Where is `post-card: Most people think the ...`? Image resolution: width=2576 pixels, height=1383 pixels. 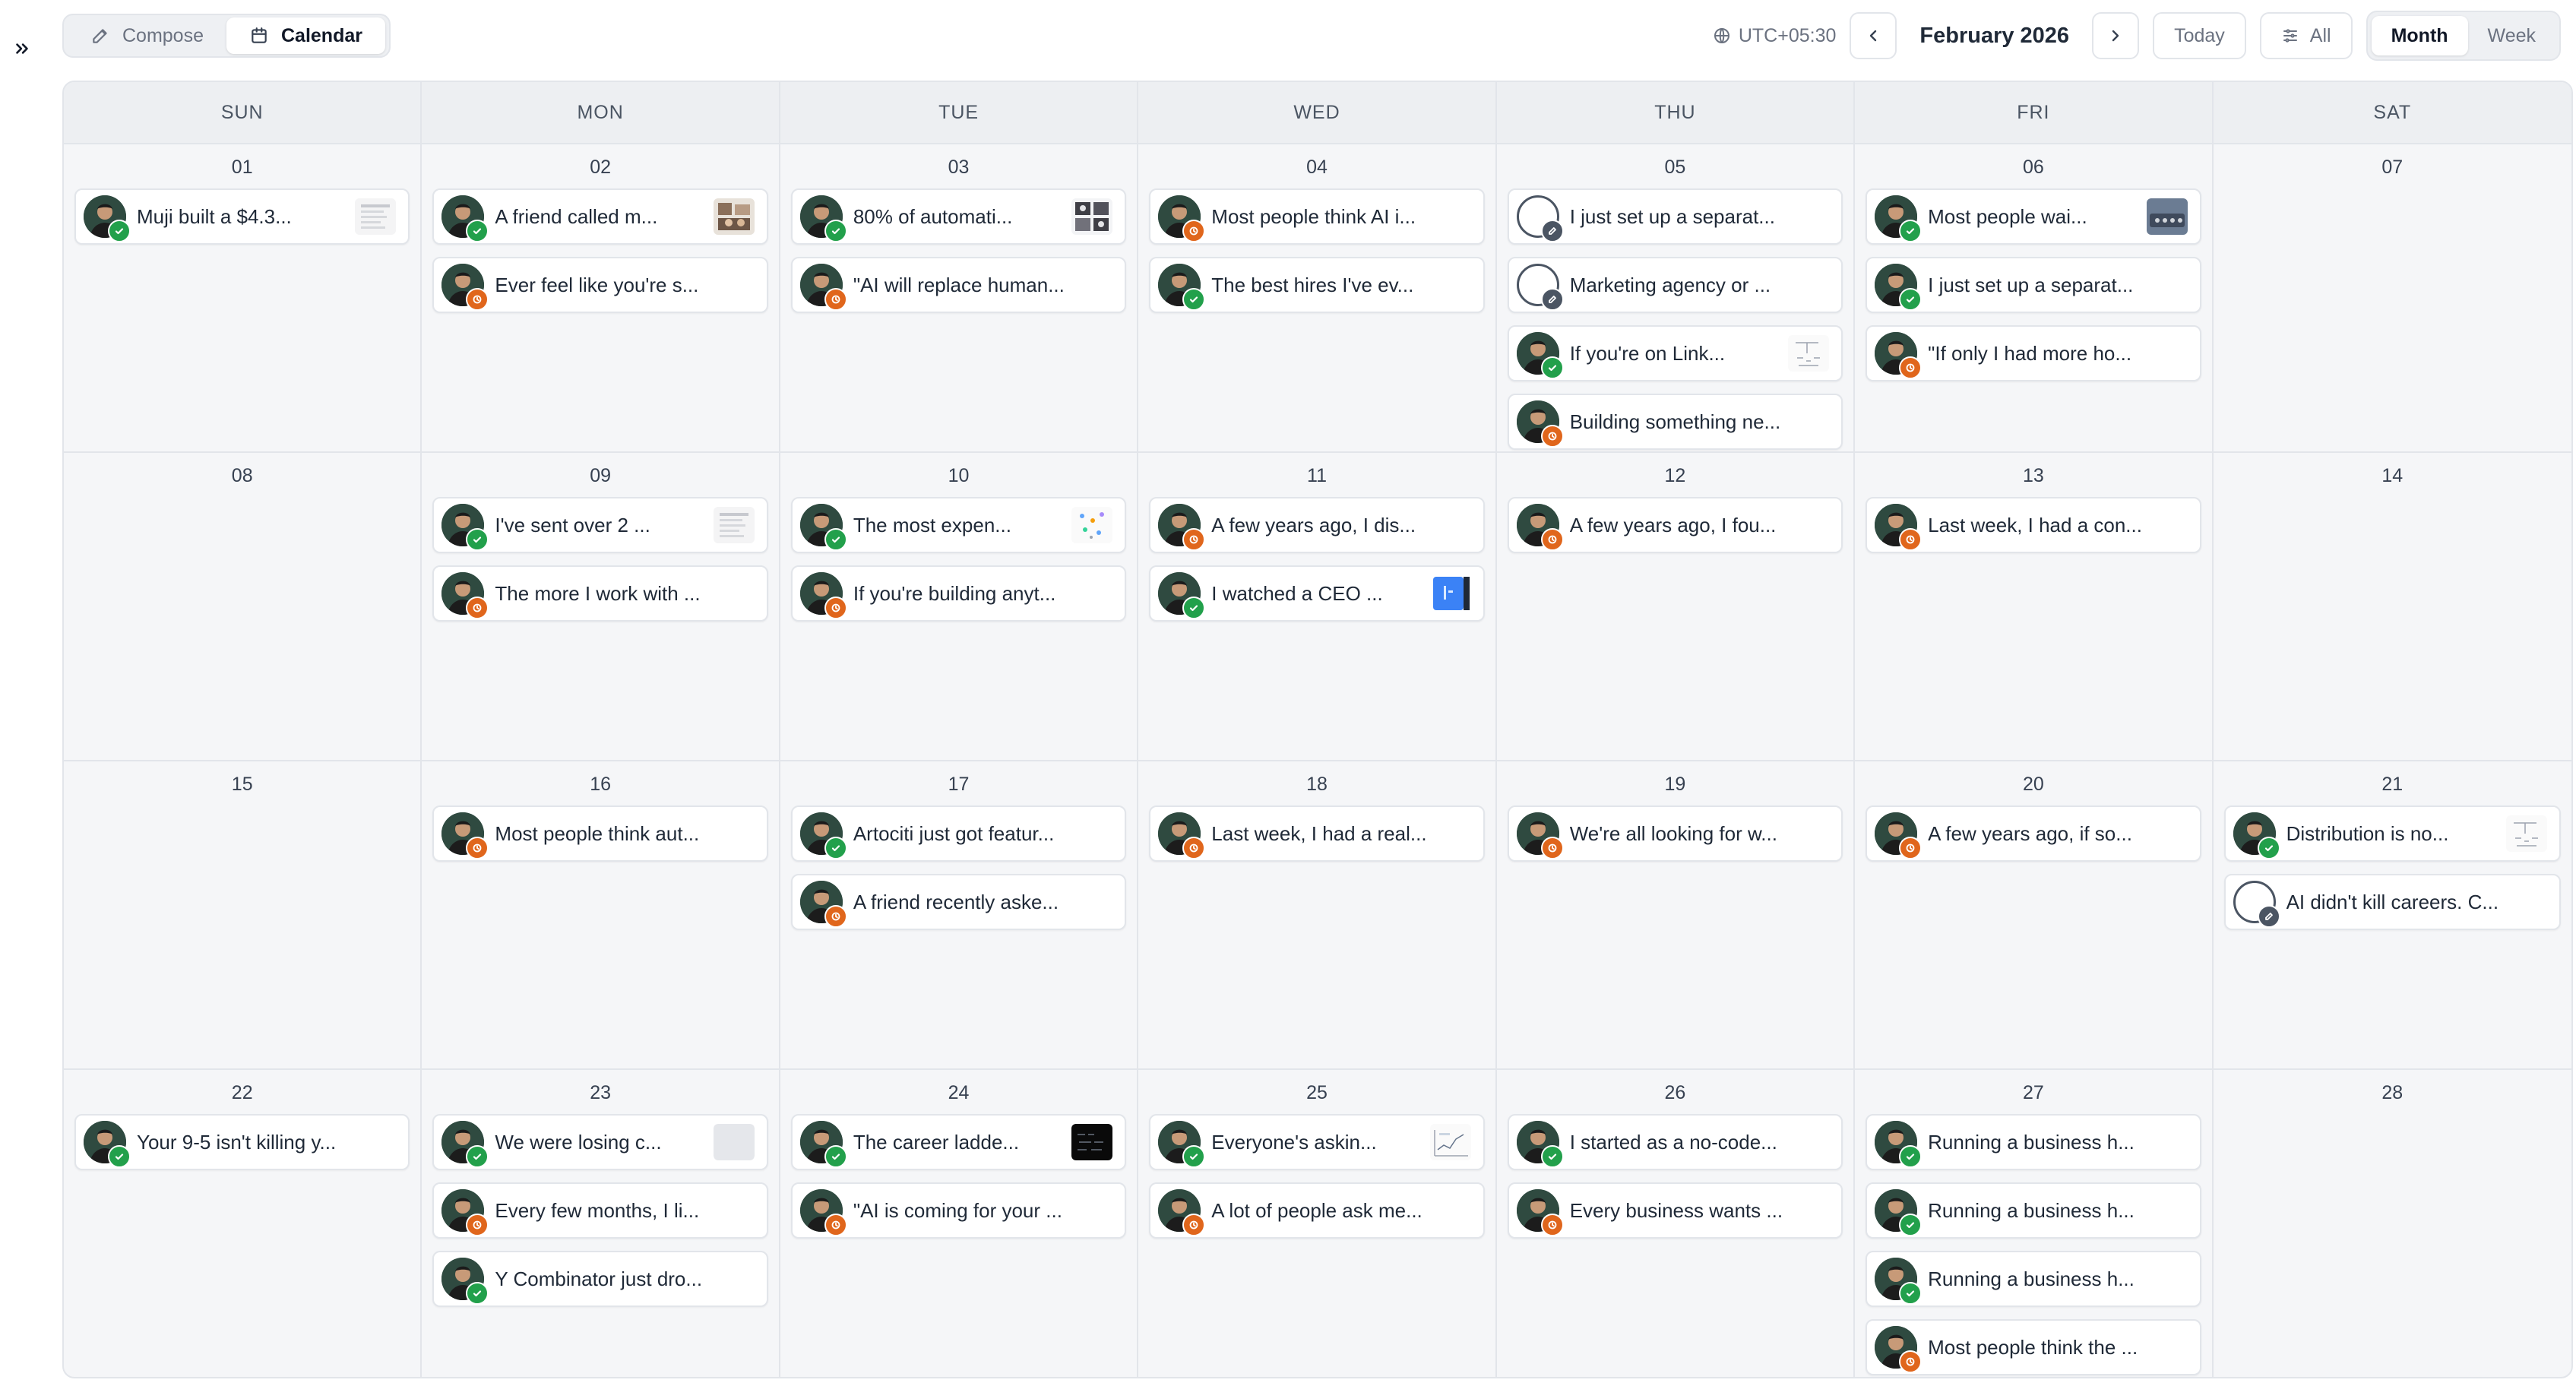
post-card: Most people think the ... is located at coordinates (2033, 1347).